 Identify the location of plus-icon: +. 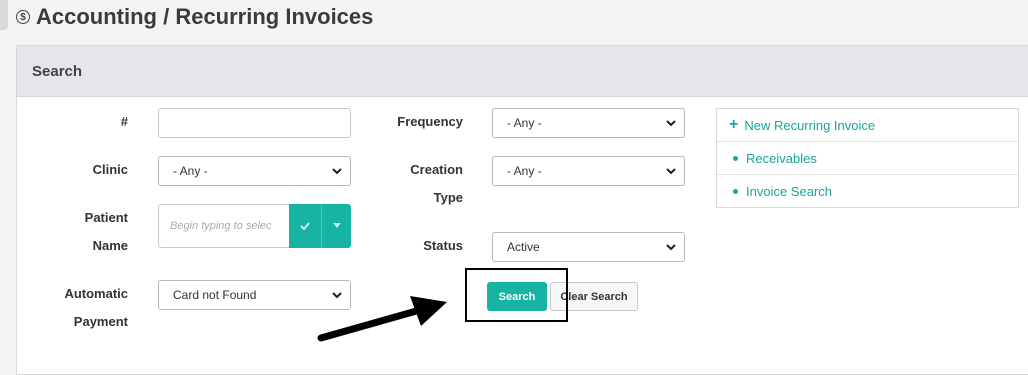
(734, 124).